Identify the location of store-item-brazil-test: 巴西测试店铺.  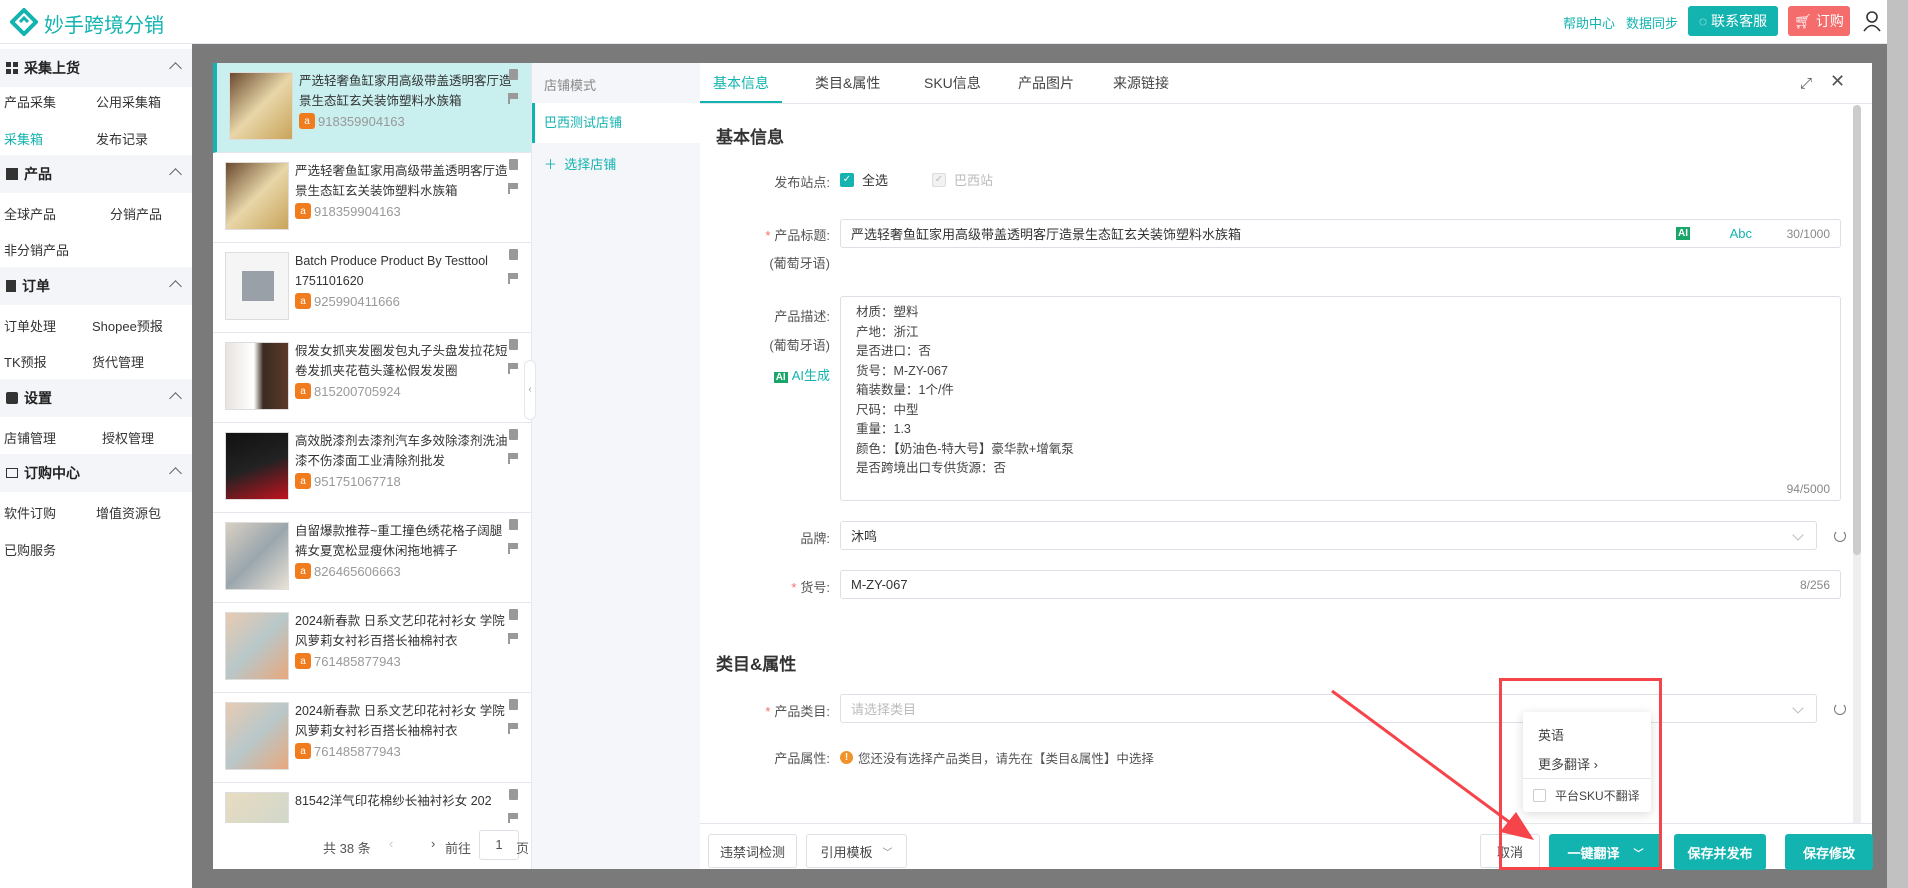
(616, 123).